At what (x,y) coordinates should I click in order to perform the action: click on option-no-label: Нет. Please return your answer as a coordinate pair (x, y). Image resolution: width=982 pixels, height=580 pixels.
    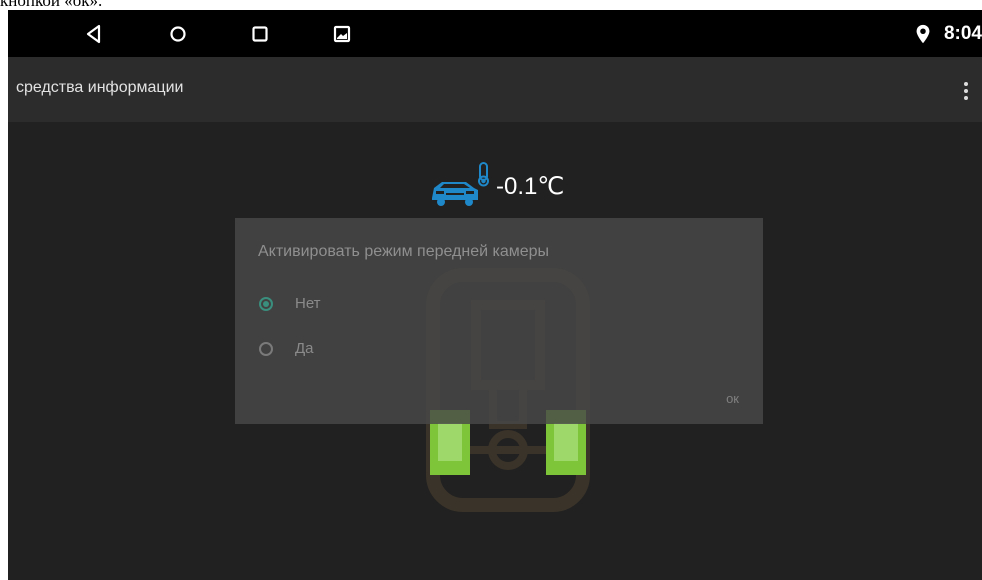
    Looking at the image, I should click on (308, 303).